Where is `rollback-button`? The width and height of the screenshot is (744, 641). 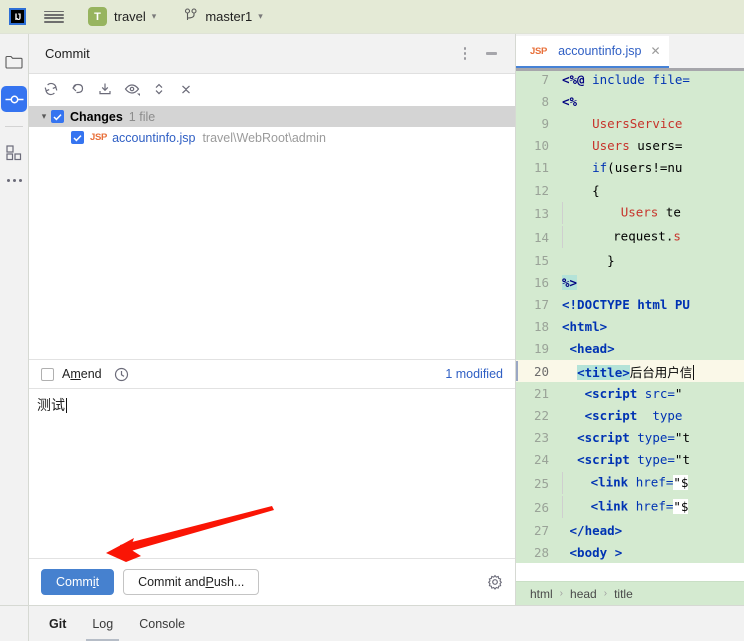
rollback-button is located at coordinates (78, 89).